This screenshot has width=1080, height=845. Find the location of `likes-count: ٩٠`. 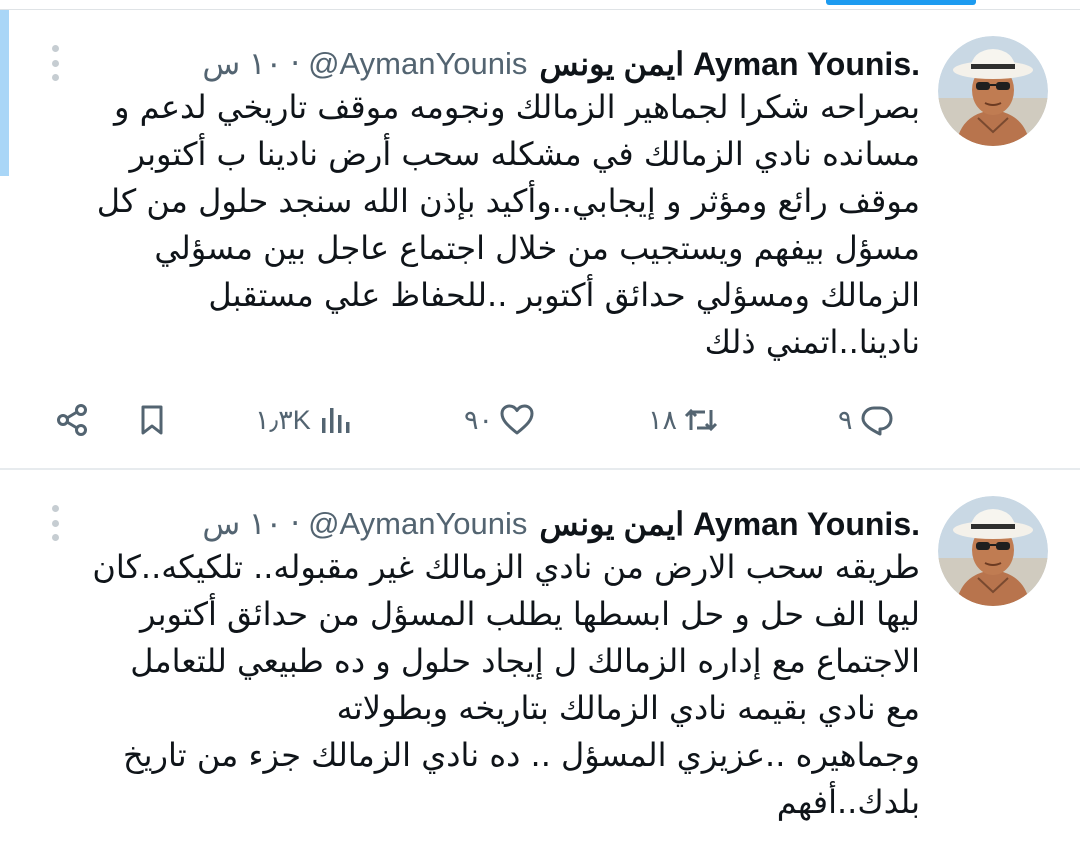

likes-count: ٩٠ is located at coordinates (479, 419).